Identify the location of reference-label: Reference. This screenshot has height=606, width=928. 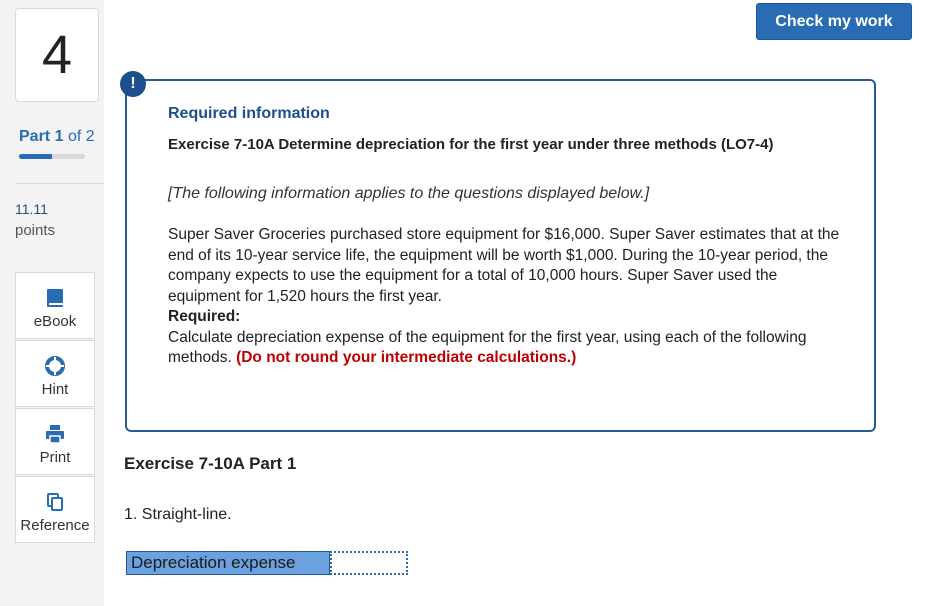
(55, 525).